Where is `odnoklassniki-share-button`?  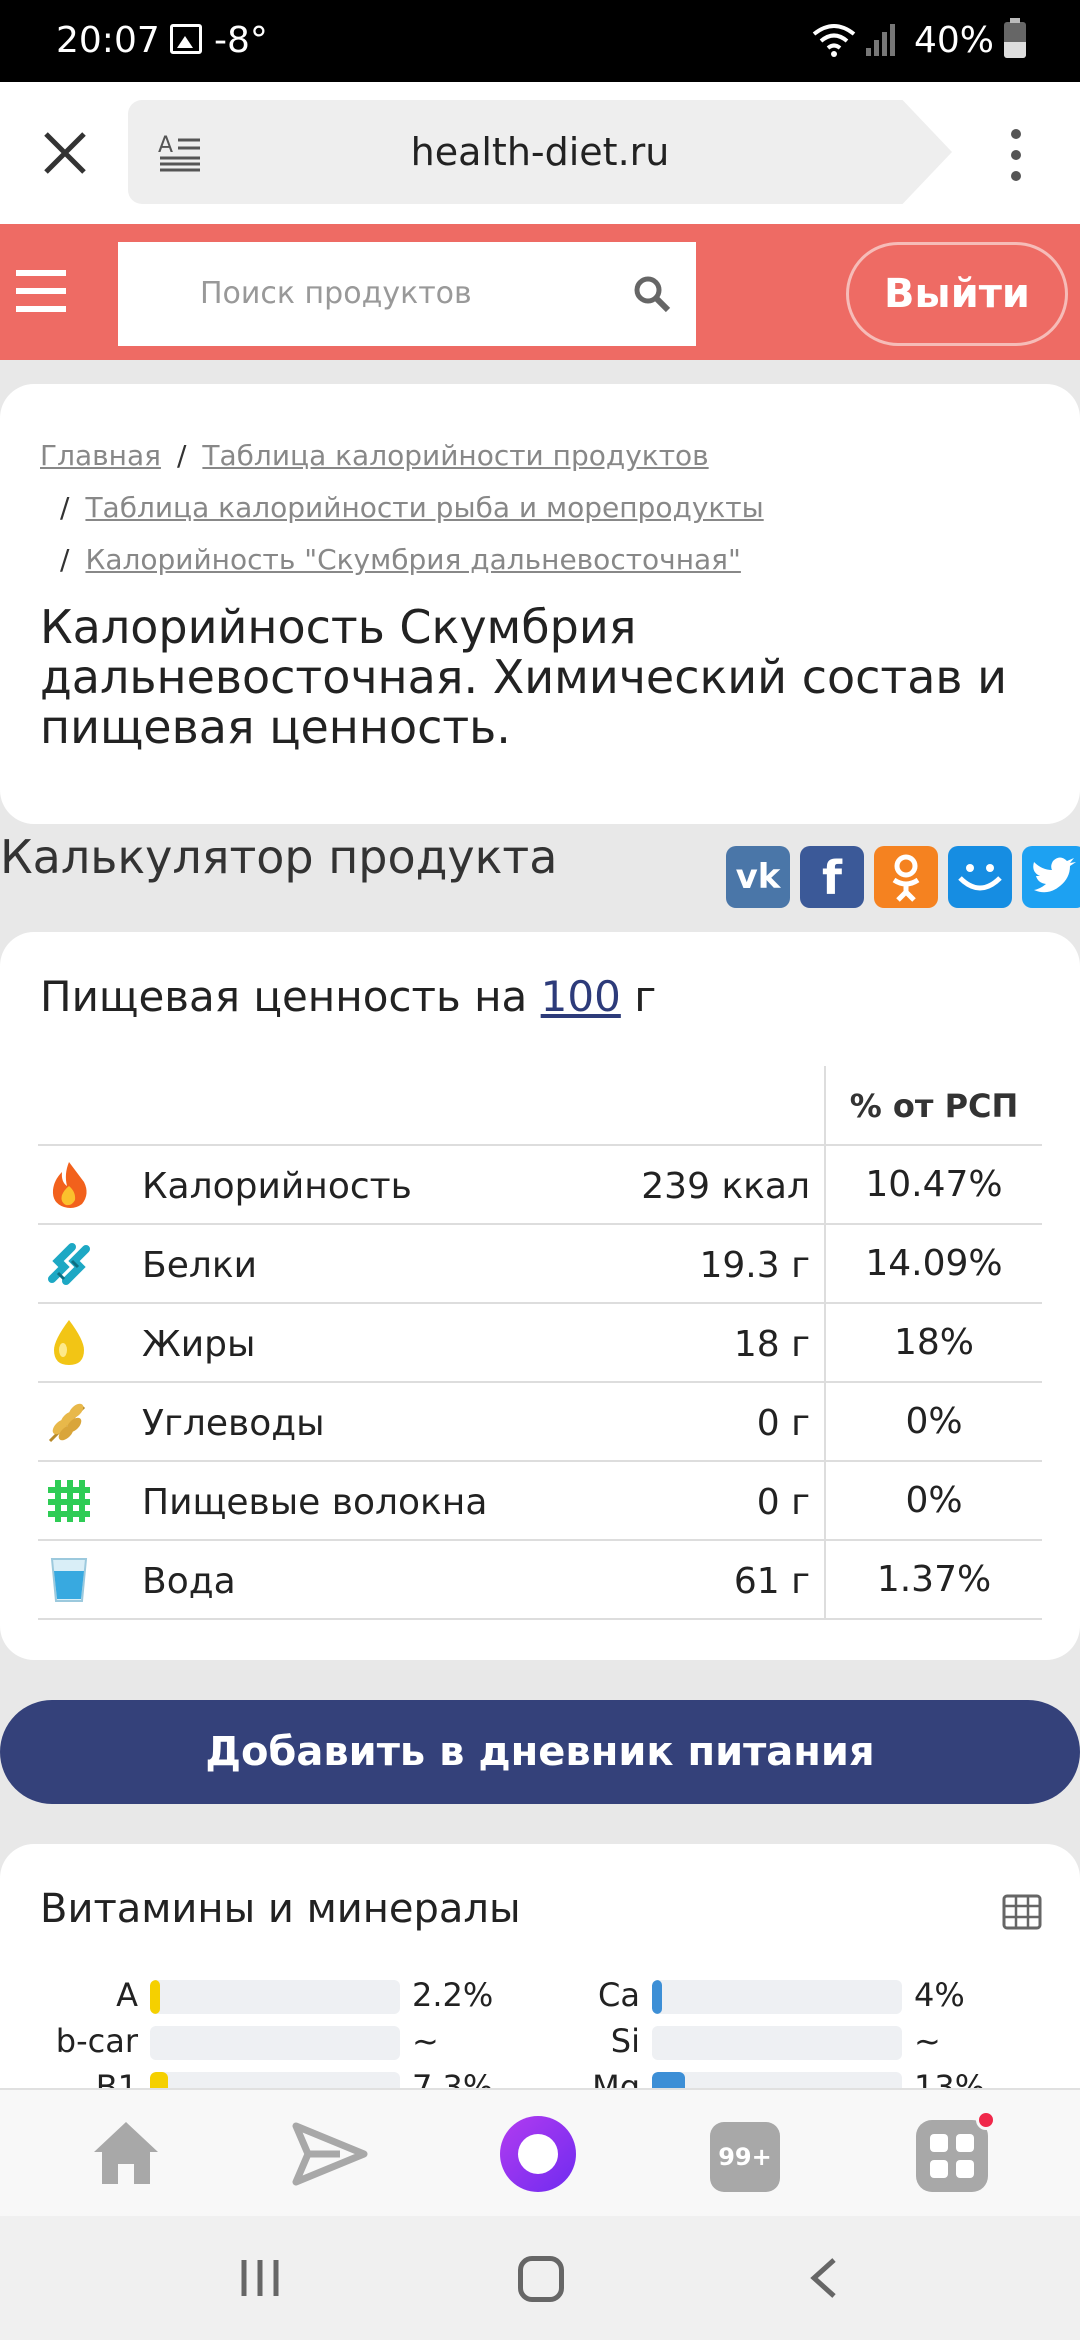
odnoklassniki-share-button is located at coordinates (906, 877).